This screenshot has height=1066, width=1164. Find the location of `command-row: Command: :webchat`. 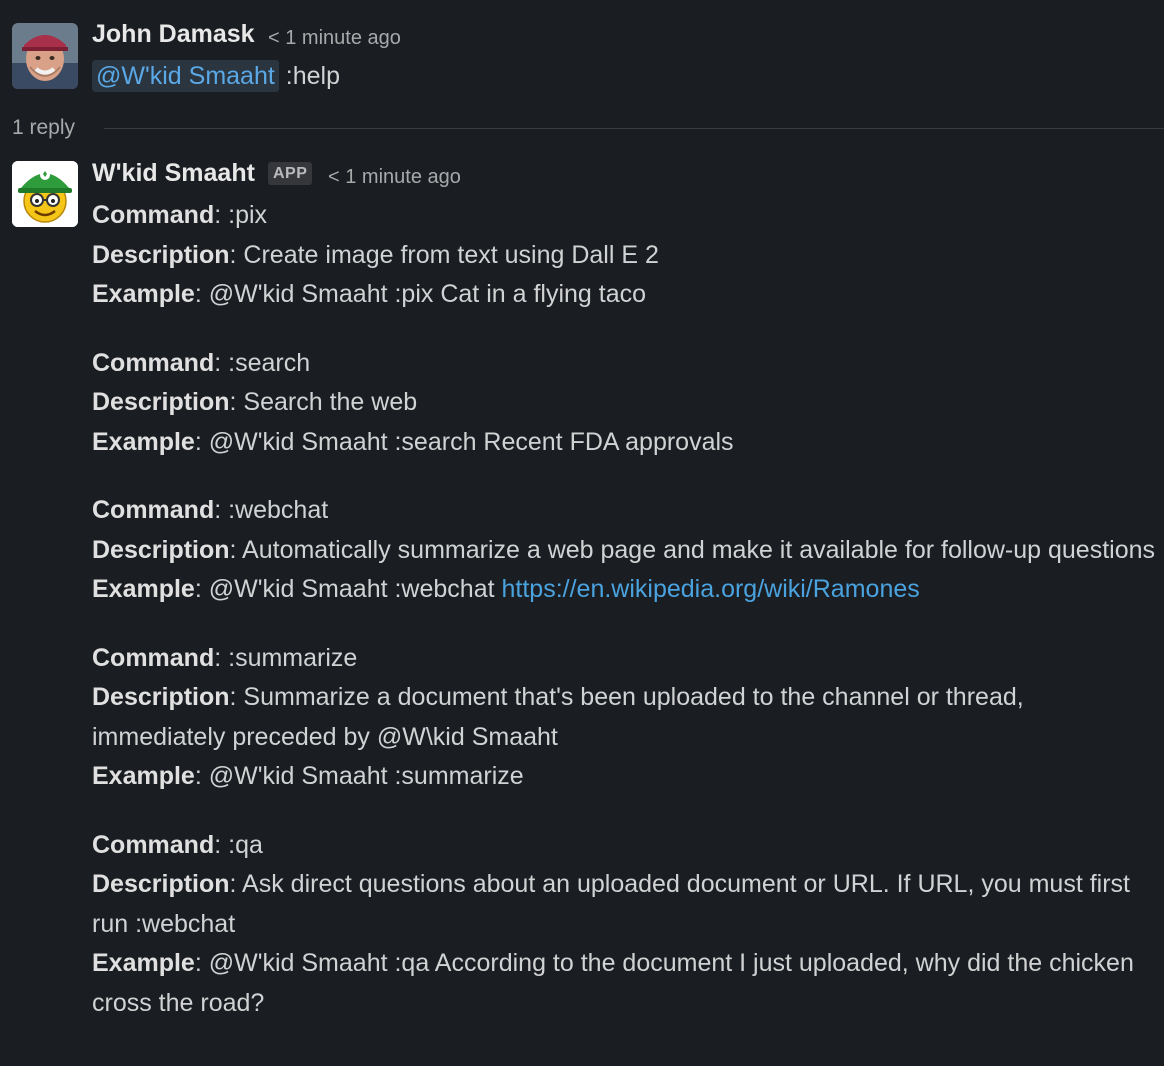

command-row: Command: :webchat is located at coordinates (210, 510).